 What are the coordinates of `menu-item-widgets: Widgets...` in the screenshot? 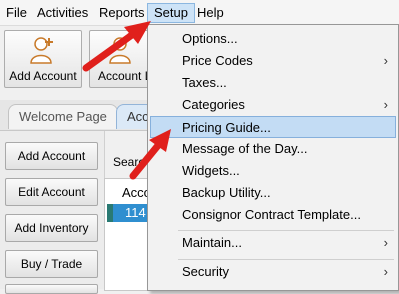 It's located at (273, 171).